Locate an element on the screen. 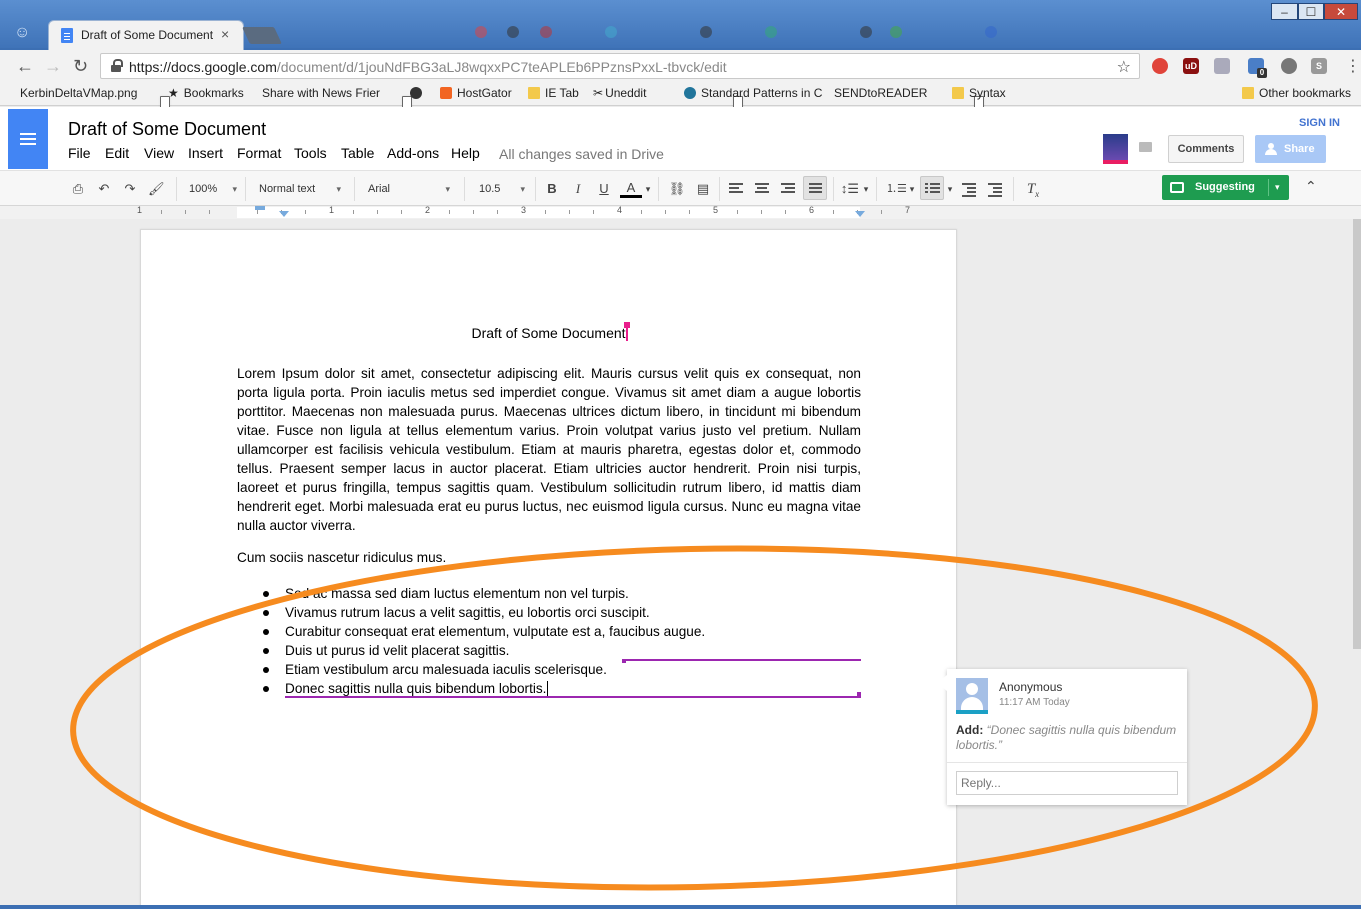  collapse-menus-icon: ⌃ is located at coordinates (1311, 186).